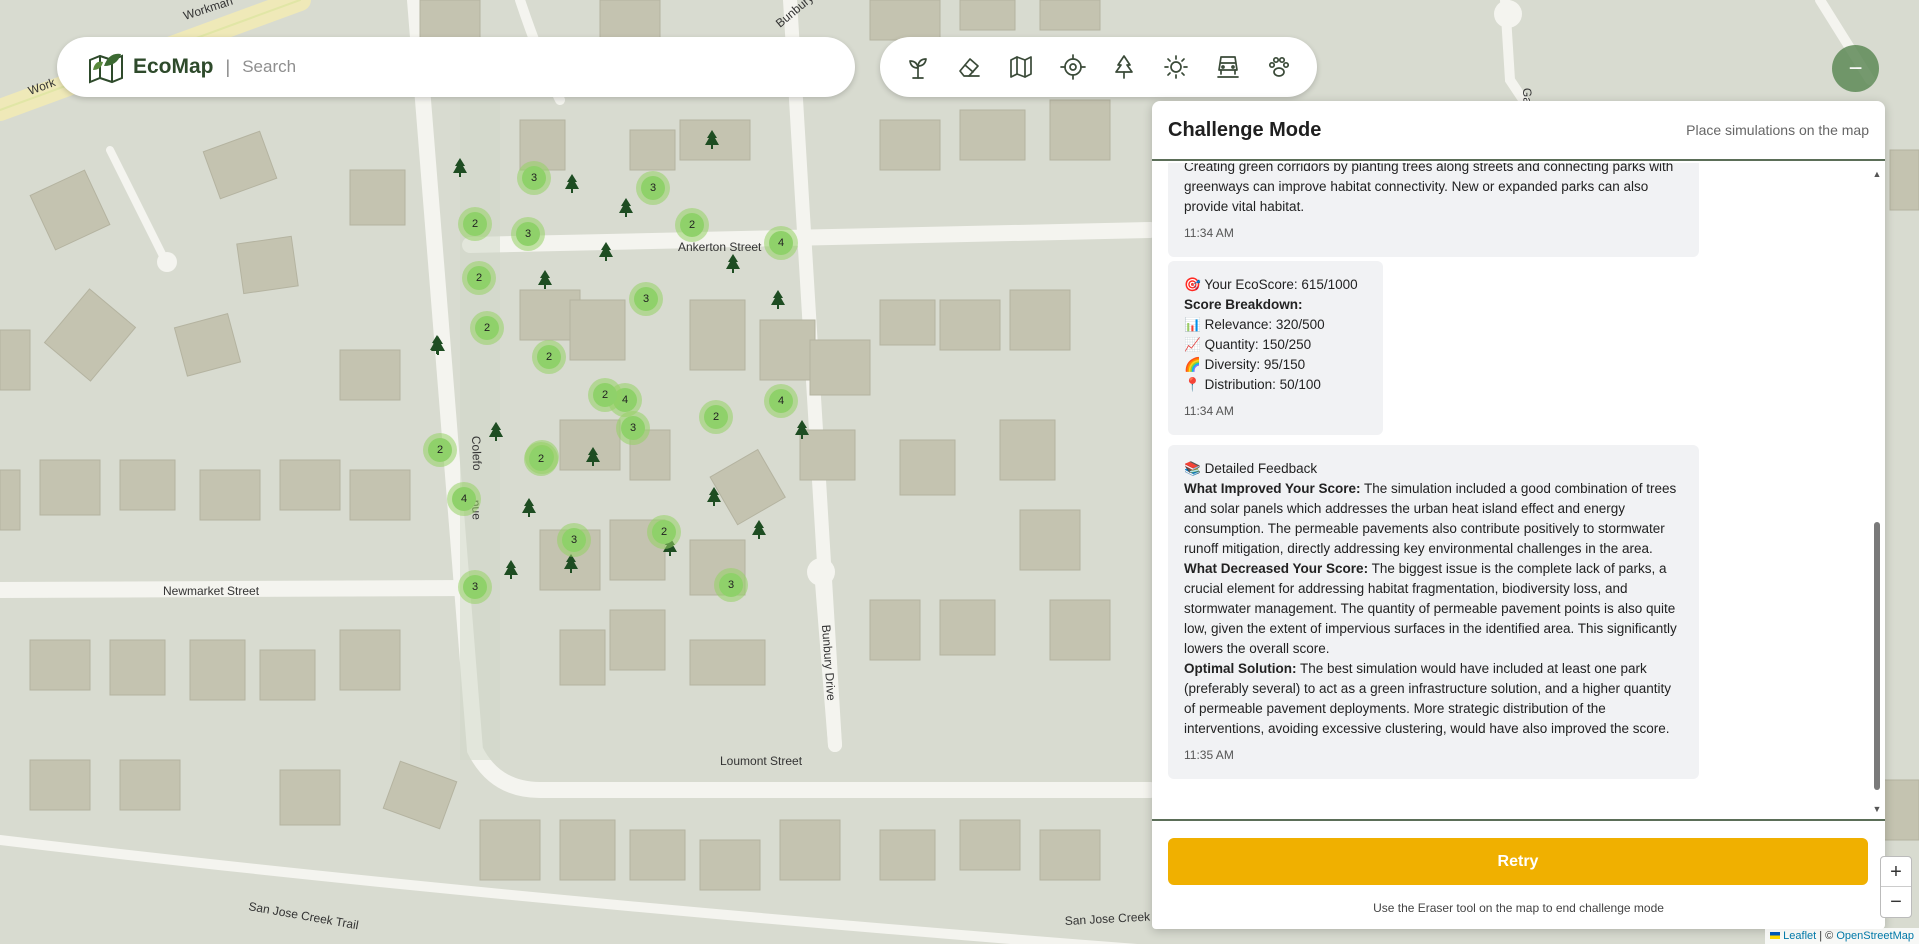 This screenshot has height=944, width=1919. Describe the element at coordinates (522, 67) in the screenshot. I see `search-input` at that location.